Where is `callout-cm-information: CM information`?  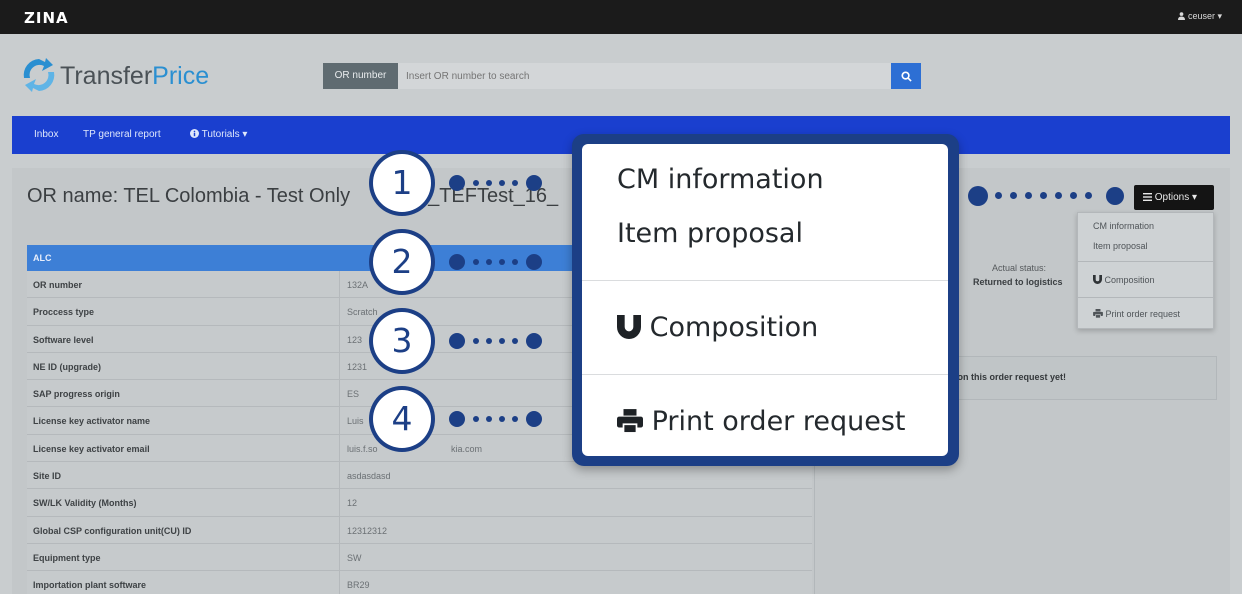 callout-cm-information: CM information is located at coordinates (720, 179).